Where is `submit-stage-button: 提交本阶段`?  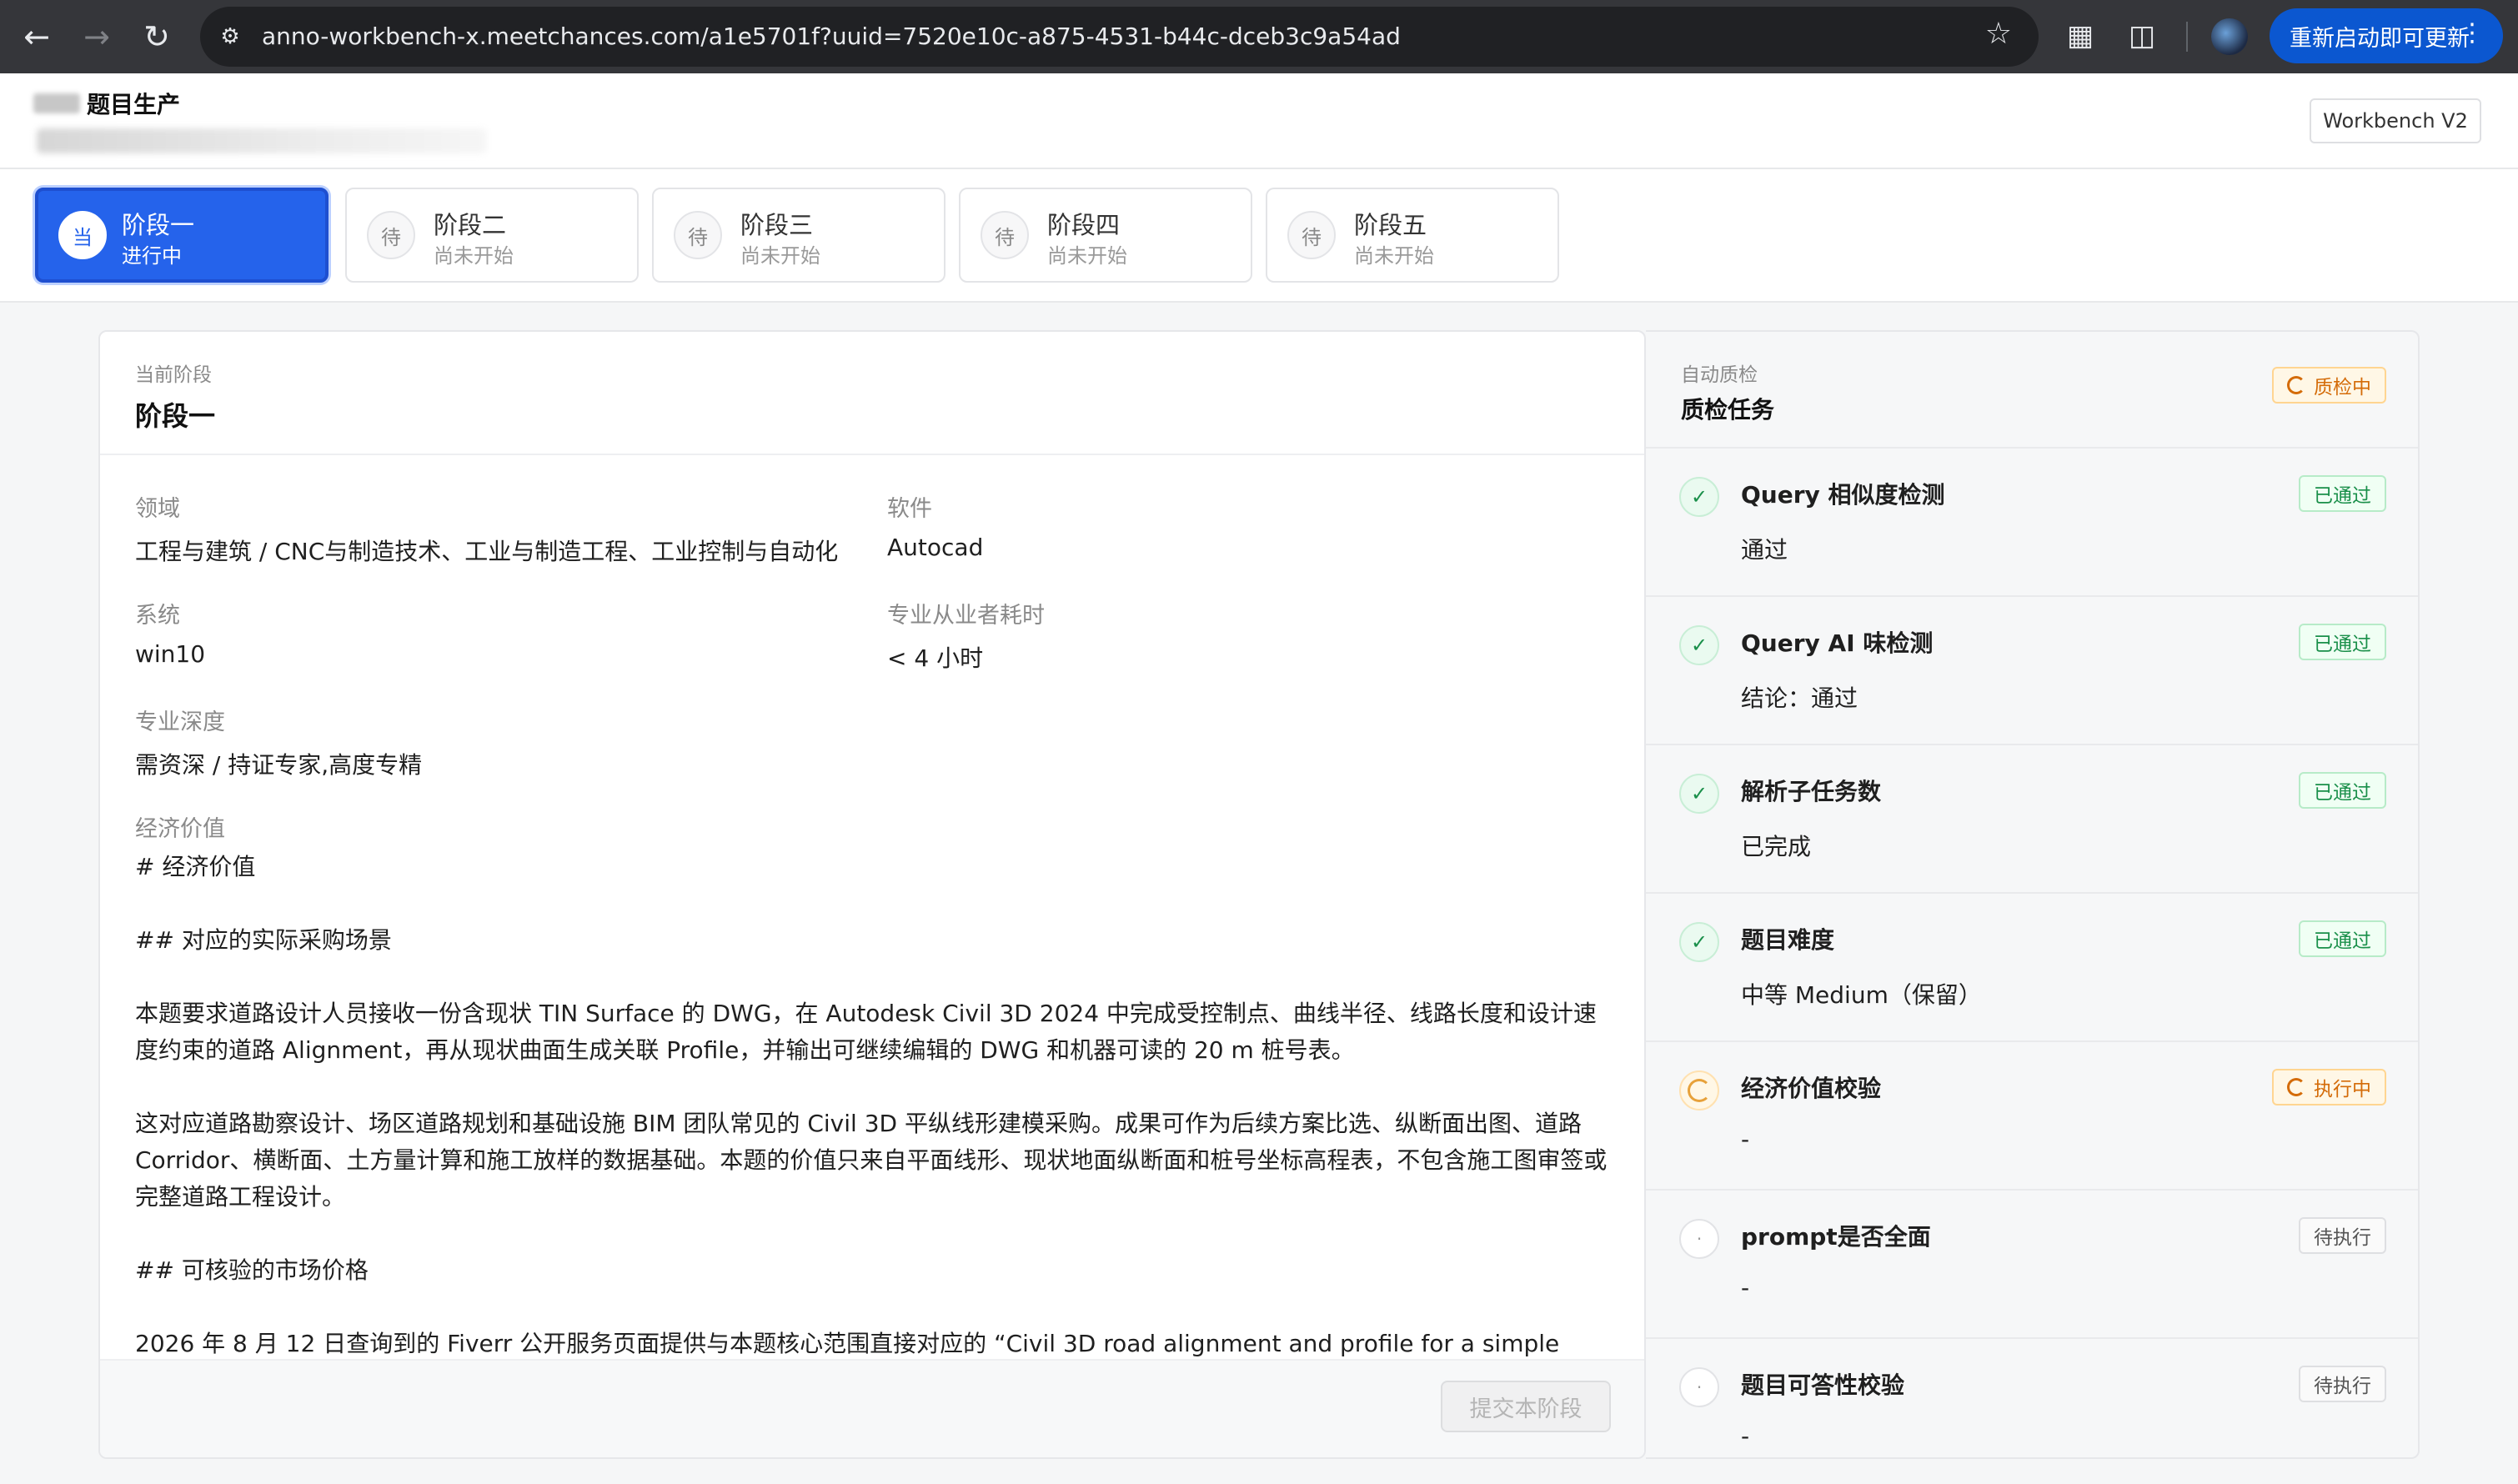 submit-stage-button: 提交本阶段 is located at coordinates (1526, 1406).